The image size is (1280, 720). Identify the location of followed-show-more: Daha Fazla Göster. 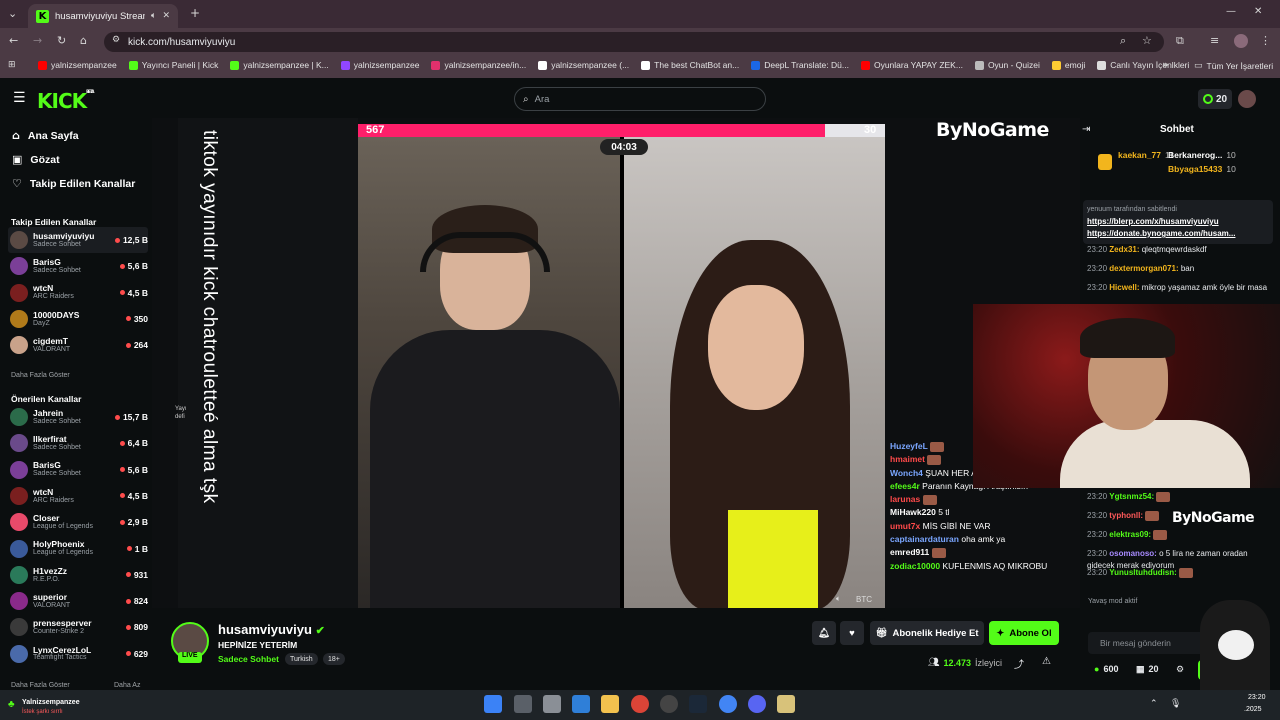
(40, 375).